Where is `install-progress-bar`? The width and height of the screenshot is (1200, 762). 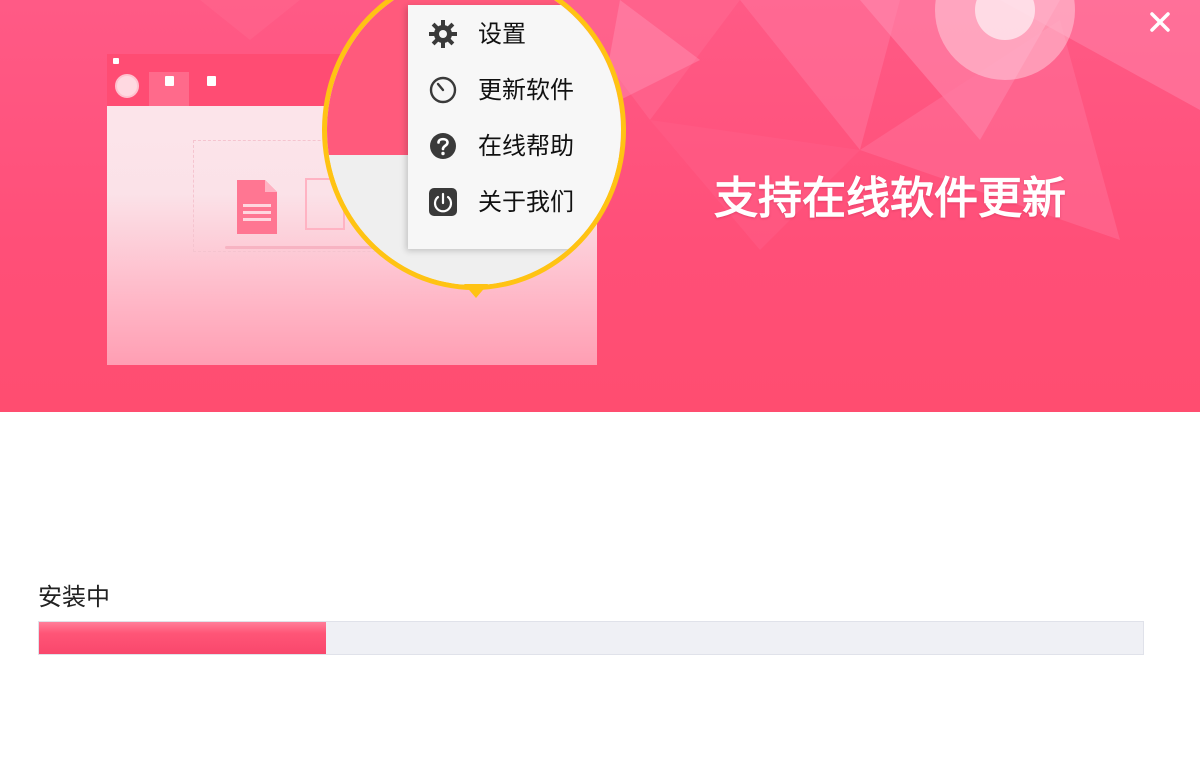
install-progress-bar is located at coordinates (591, 638).